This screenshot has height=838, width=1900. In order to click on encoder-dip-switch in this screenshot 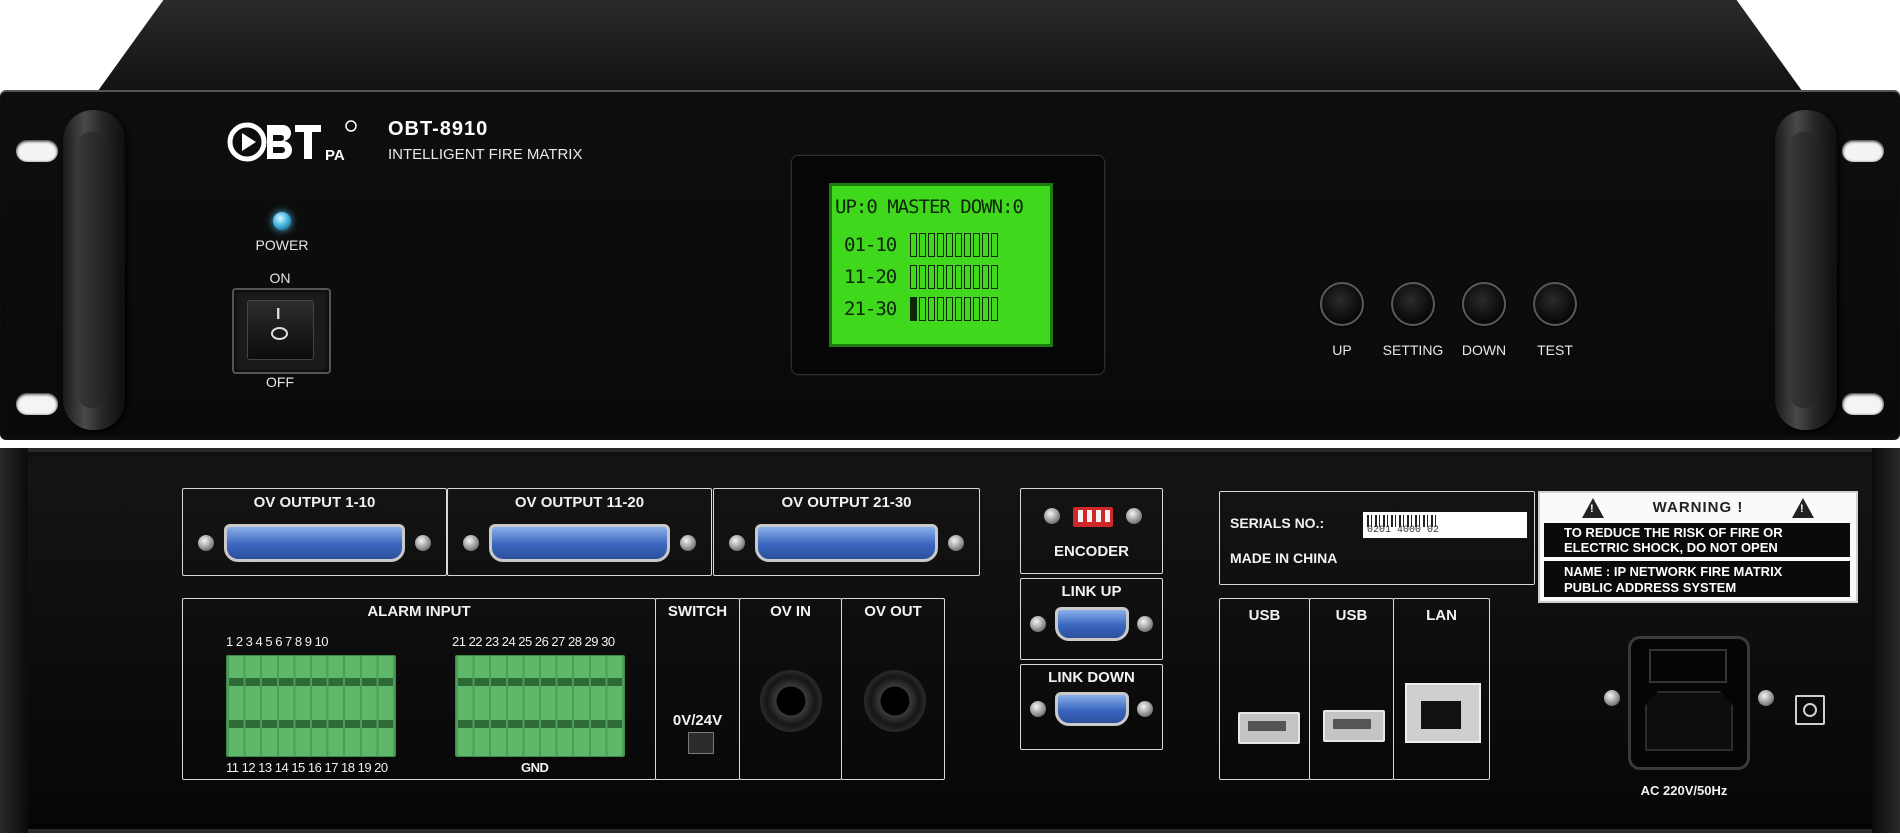, I will do `click(1093, 517)`.